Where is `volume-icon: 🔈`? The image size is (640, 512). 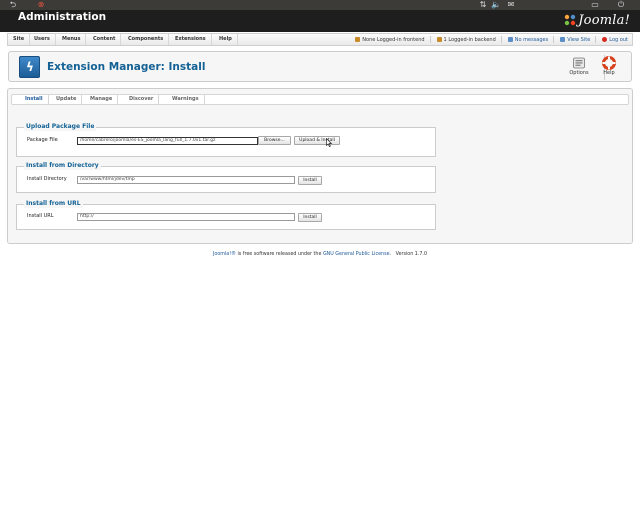
volume-icon: 🔈 is located at coordinates (496, 5).